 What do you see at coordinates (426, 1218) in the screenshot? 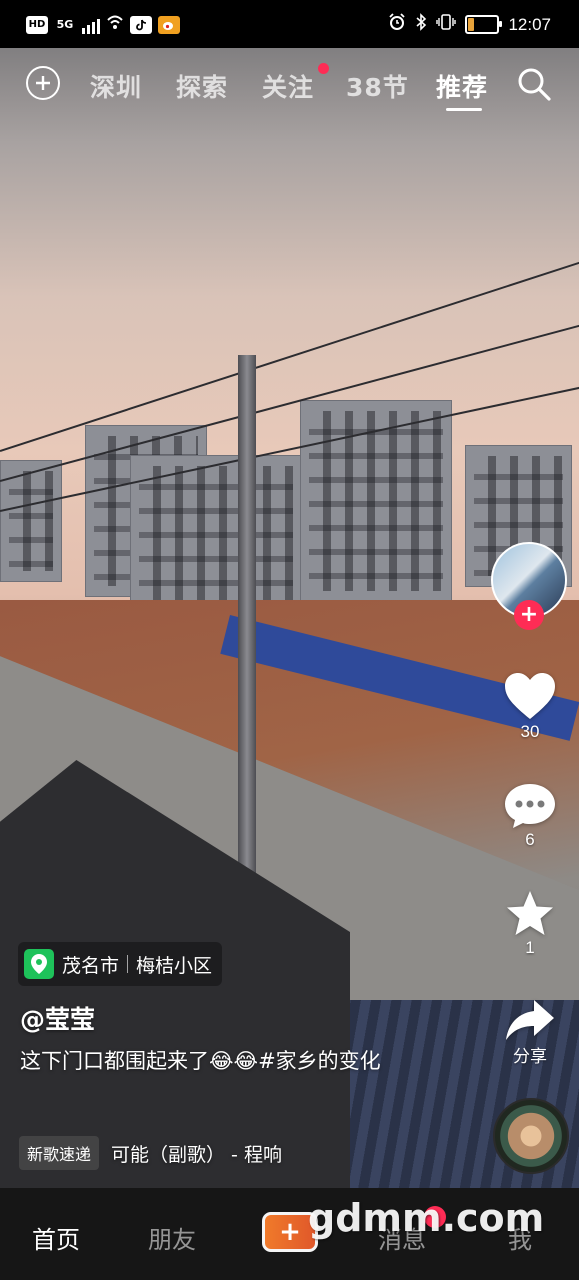
I see `watermark: gdmm.com` at bounding box center [426, 1218].